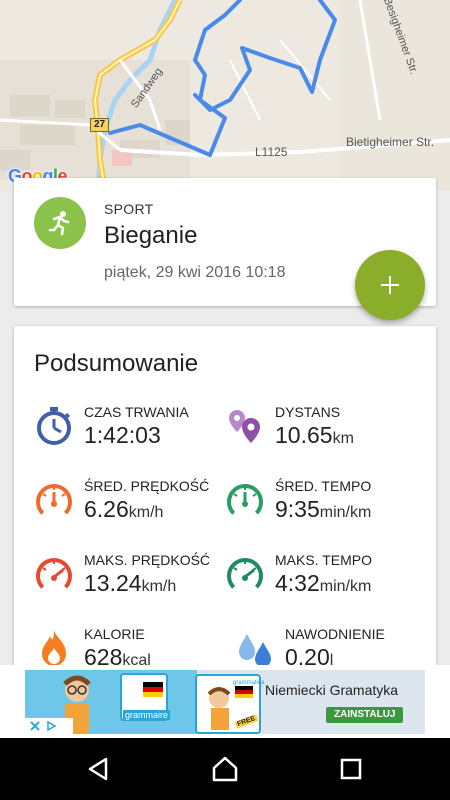 The height and width of the screenshot is (800, 450). What do you see at coordinates (230, 704) in the screenshot?
I see `app-icon: grammatica FREE` at bounding box center [230, 704].